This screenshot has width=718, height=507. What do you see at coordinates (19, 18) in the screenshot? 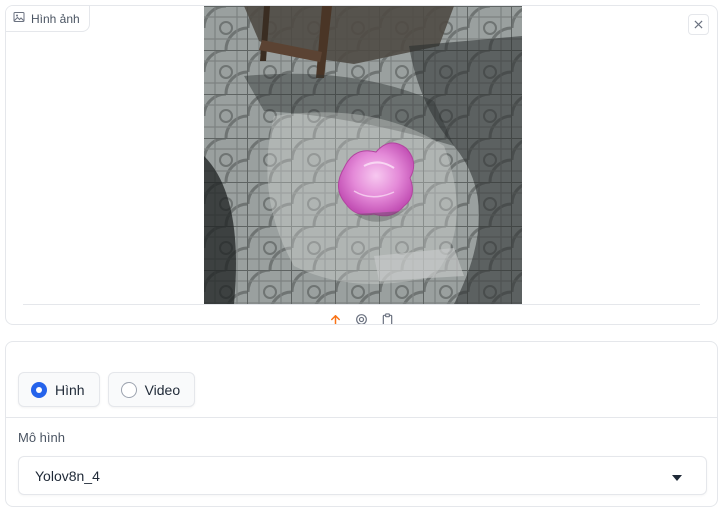
I see `image-icon` at bounding box center [19, 18].